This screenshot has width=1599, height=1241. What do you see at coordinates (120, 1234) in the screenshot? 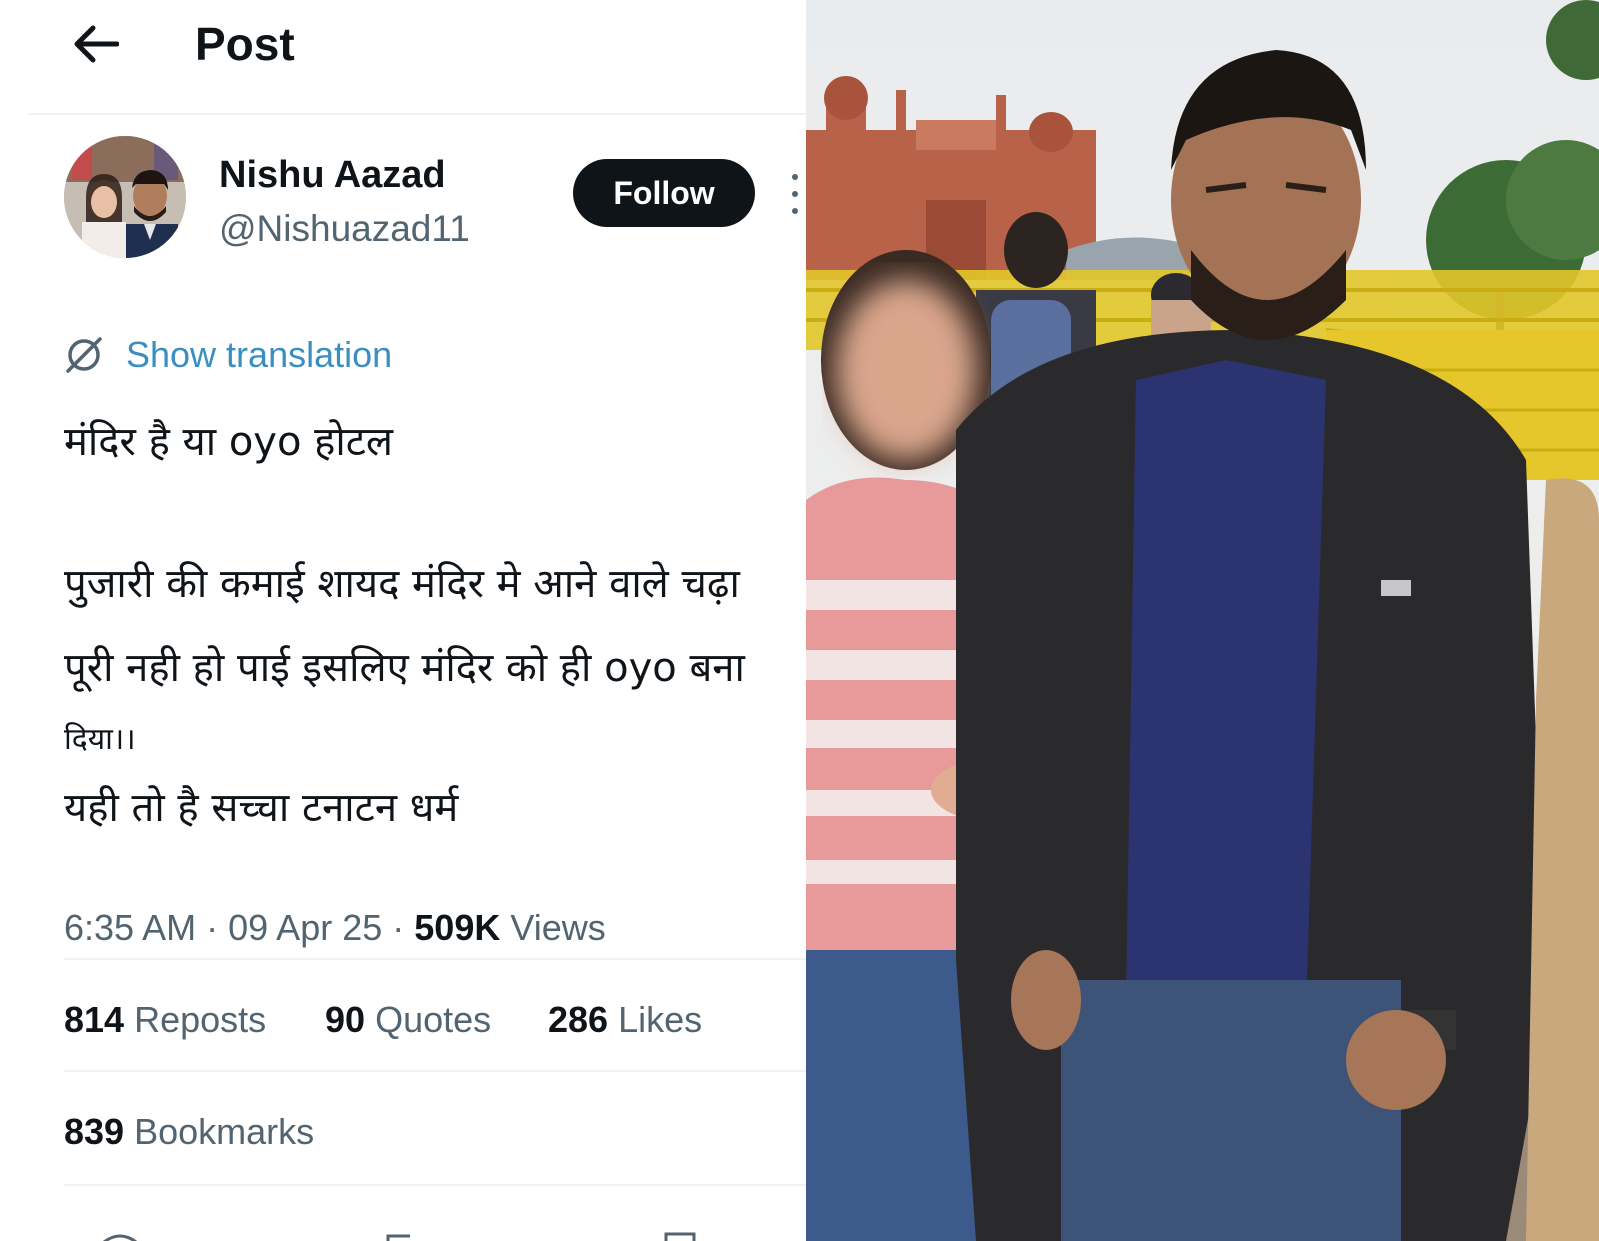
I see `reply-icon` at bounding box center [120, 1234].